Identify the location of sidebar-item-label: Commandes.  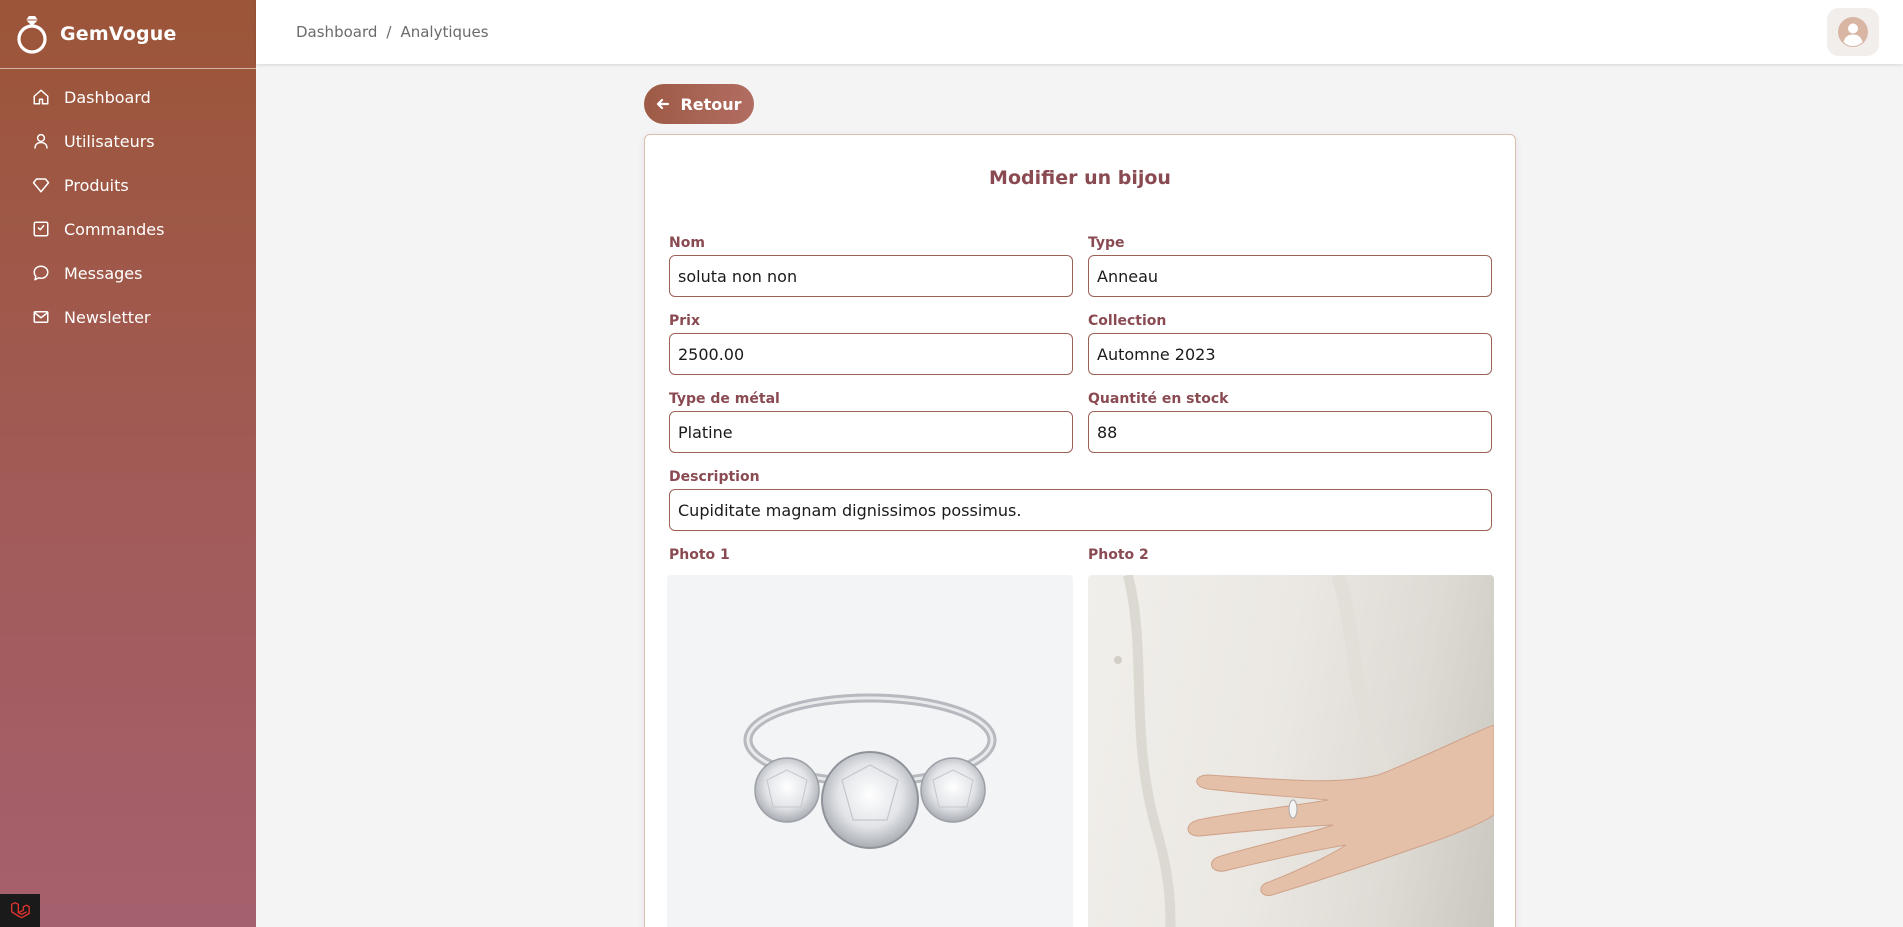
(114, 229).